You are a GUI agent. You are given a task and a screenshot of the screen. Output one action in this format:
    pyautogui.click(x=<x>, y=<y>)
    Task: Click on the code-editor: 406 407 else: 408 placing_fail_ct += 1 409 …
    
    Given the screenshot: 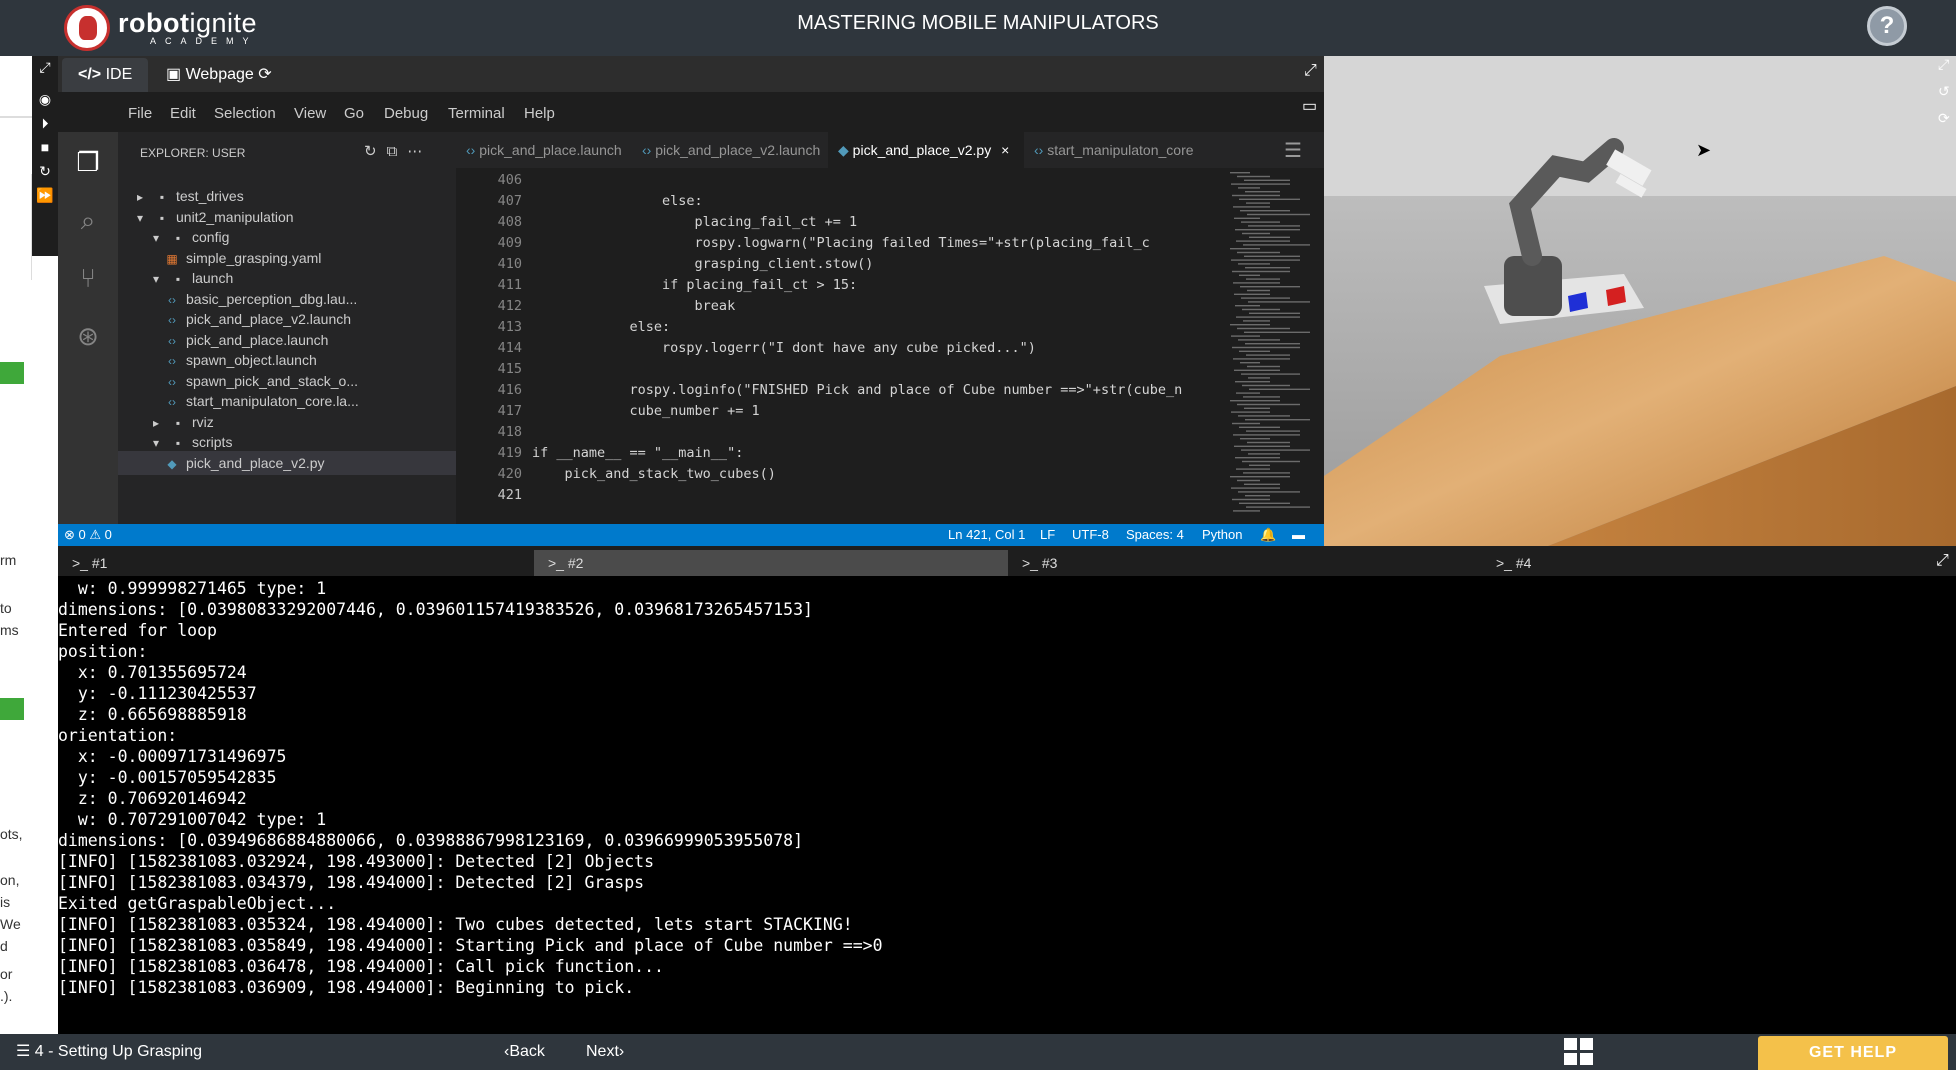 What is the action you would take?
    pyautogui.click(x=841, y=346)
    